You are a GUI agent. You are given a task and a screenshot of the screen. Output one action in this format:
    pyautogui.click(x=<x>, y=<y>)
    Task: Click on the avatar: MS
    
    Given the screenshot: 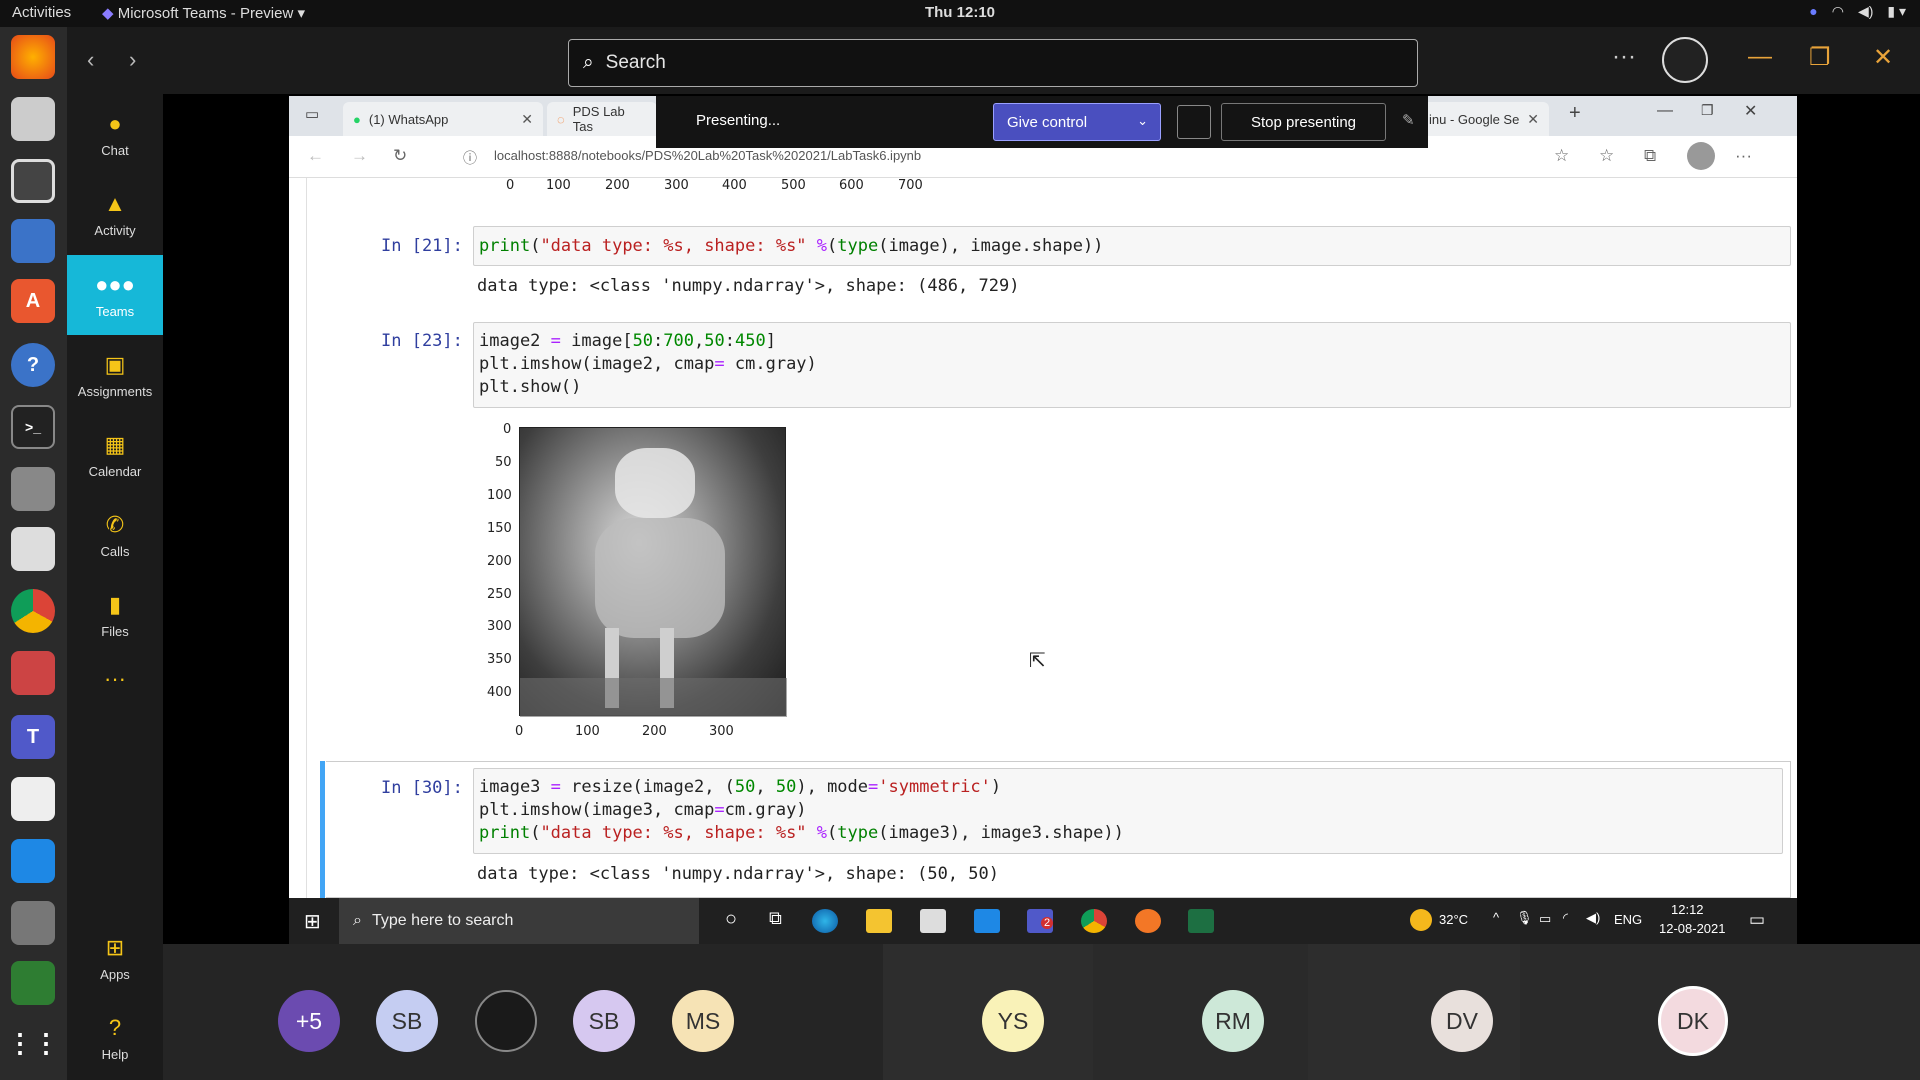 What is the action you would take?
    pyautogui.click(x=703, y=1021)
    